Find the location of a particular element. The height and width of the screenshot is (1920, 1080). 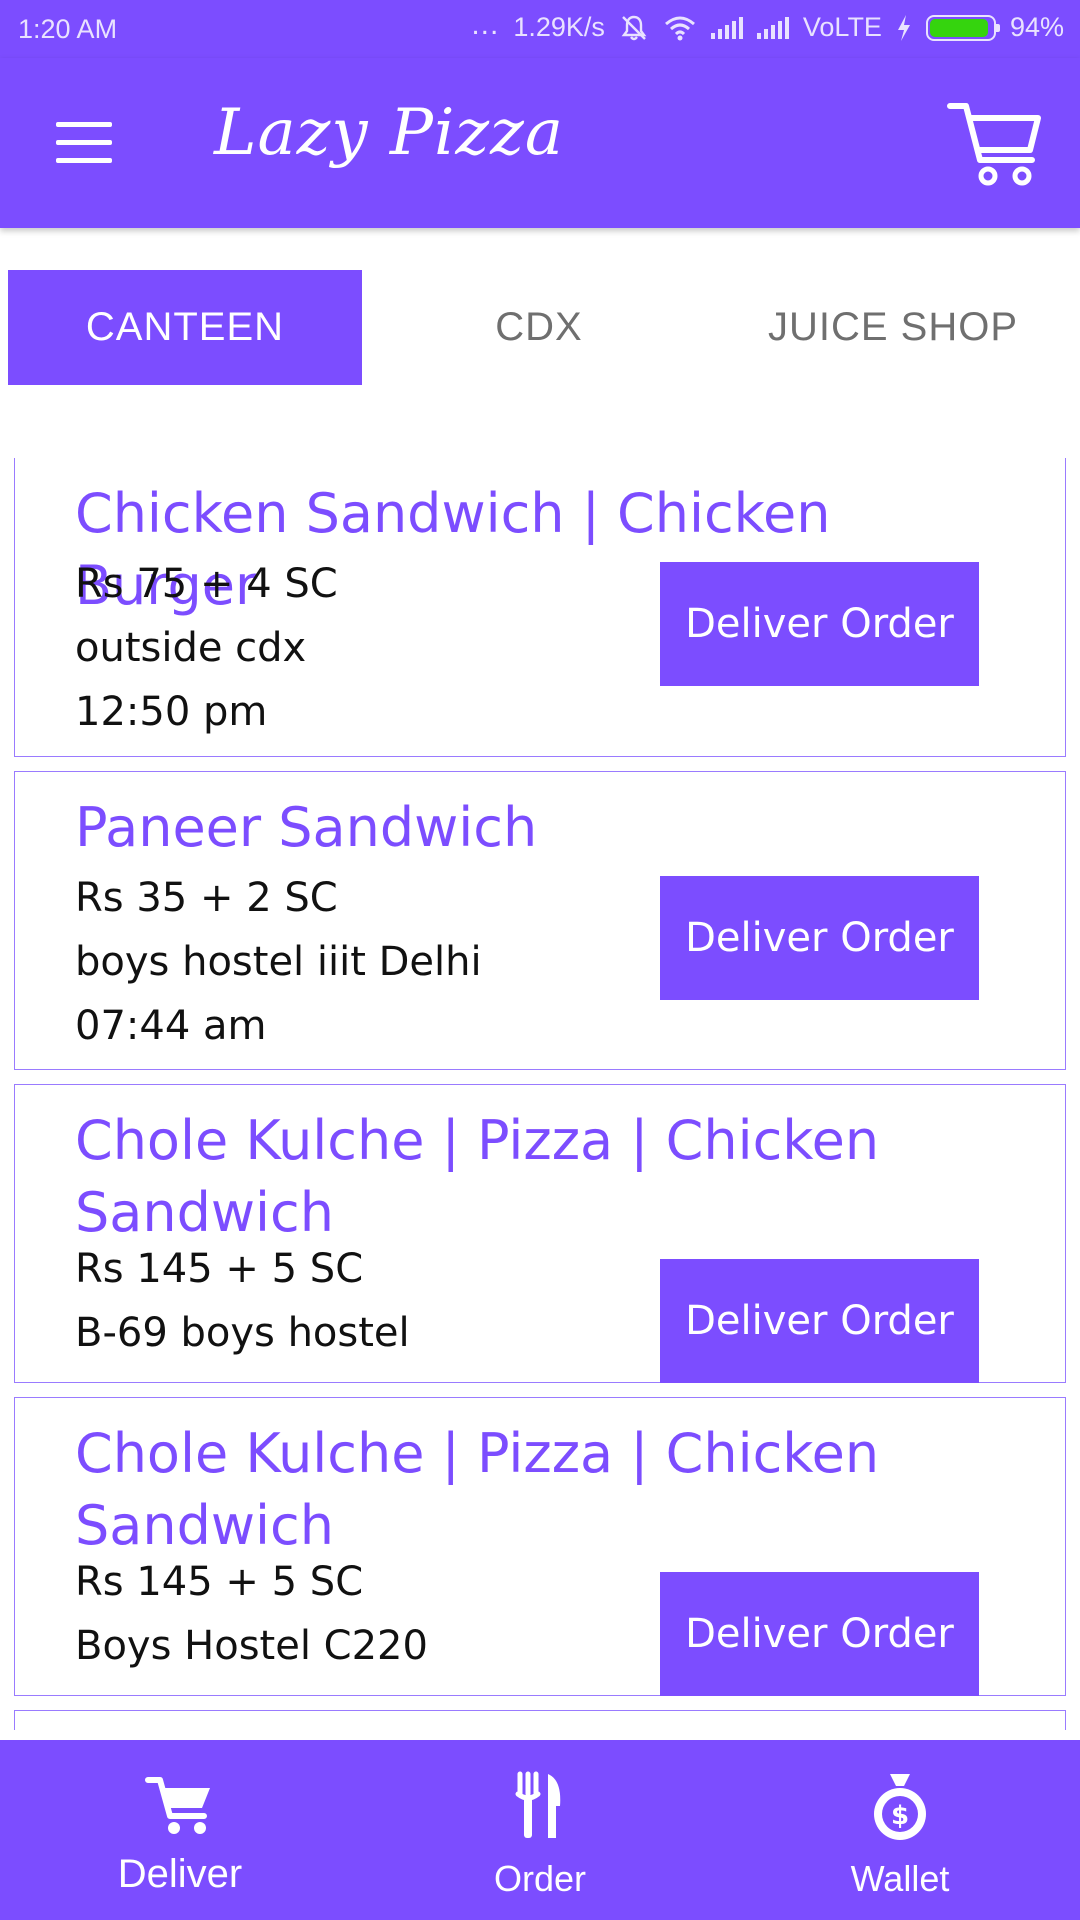

battery-percent: 94% is located at coordinates (1036, 27).